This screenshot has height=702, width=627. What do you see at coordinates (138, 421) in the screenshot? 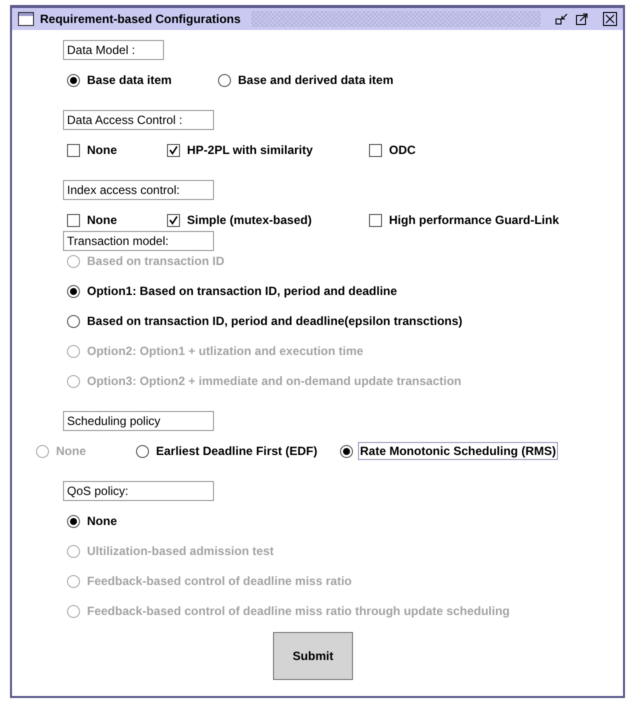
I see `group-label: Scheduling policy` at bounding box center [138, 421].